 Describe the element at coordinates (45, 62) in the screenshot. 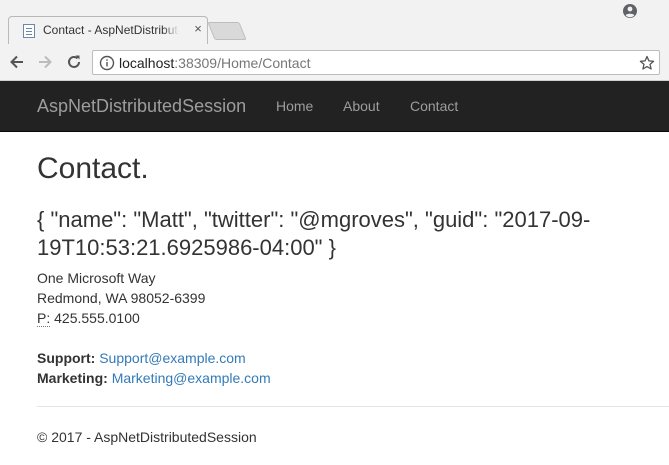

I see `forward-arrow-icon` at that location.